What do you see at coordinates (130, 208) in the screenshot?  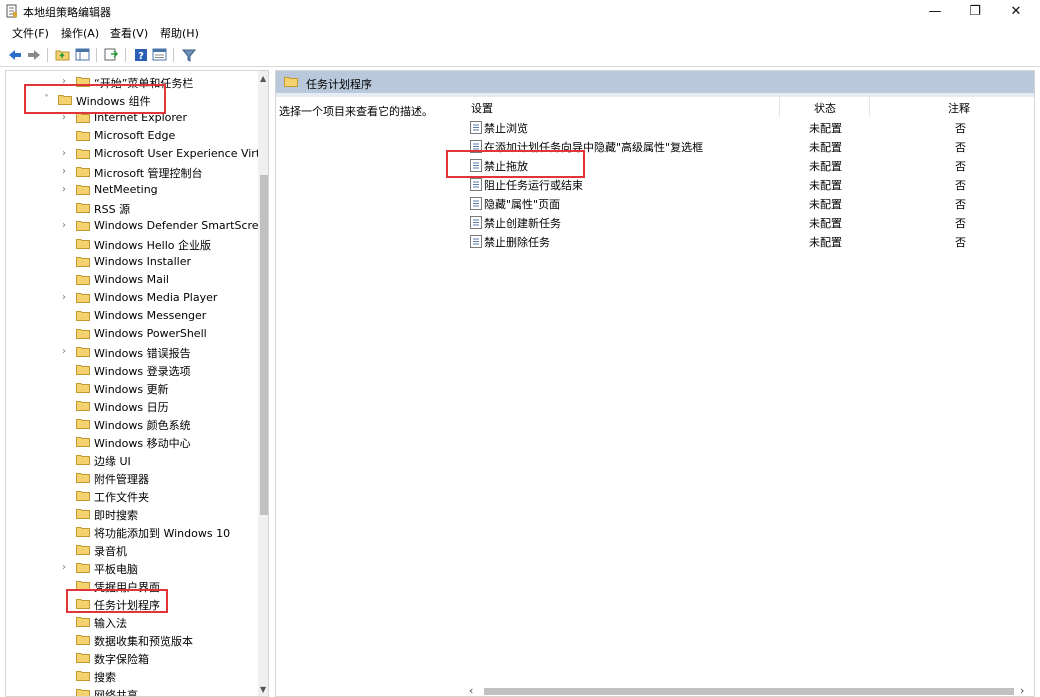 I see `tree-item: RSS 源` at bounding box center [130, 208].